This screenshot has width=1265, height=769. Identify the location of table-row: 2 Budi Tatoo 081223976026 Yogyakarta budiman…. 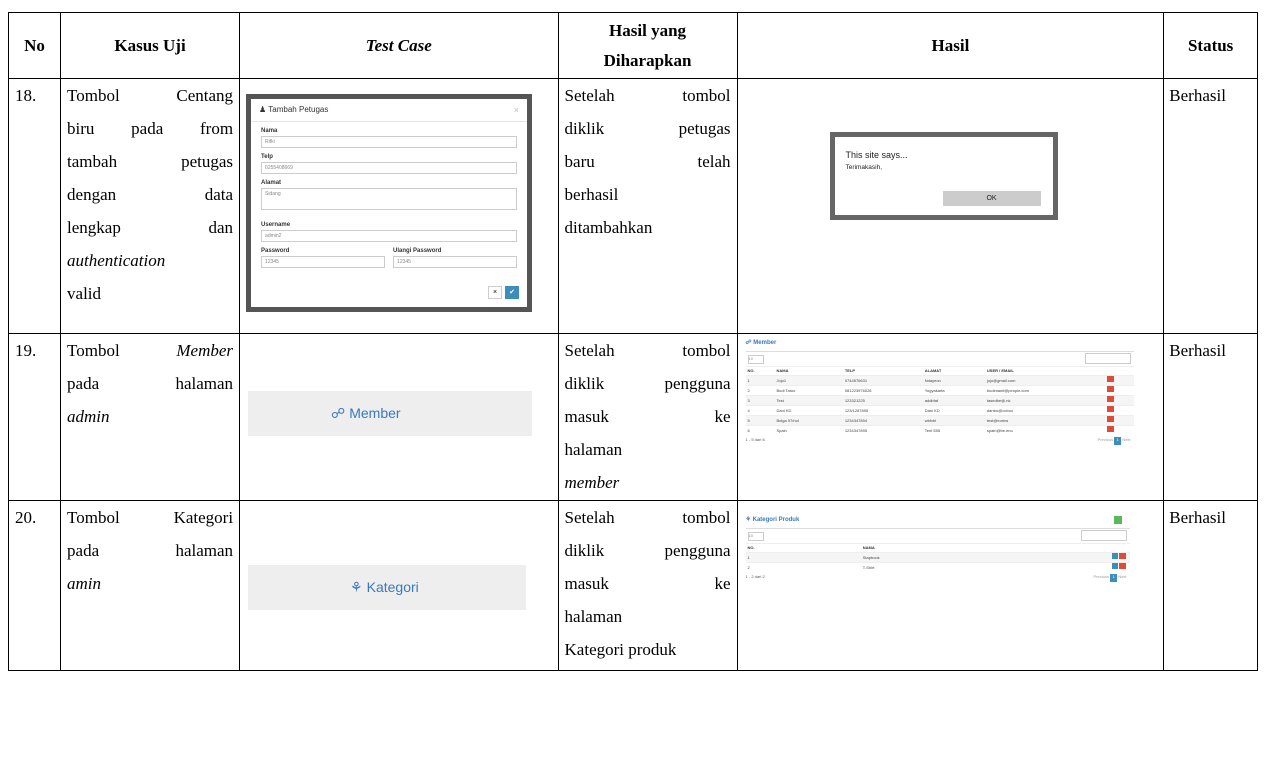
(939, 390).